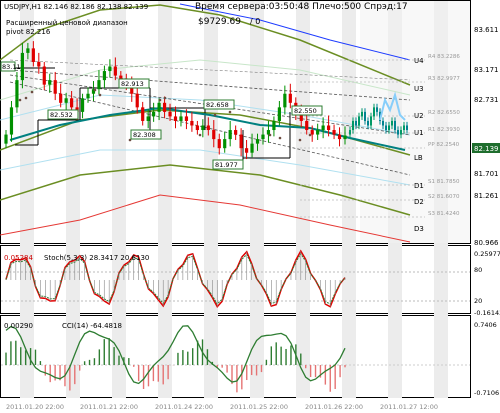  Describe the element at coordinates (444, 113) in the screenshot. I see `pivot-level-r2: R2 82.6550` at that location.